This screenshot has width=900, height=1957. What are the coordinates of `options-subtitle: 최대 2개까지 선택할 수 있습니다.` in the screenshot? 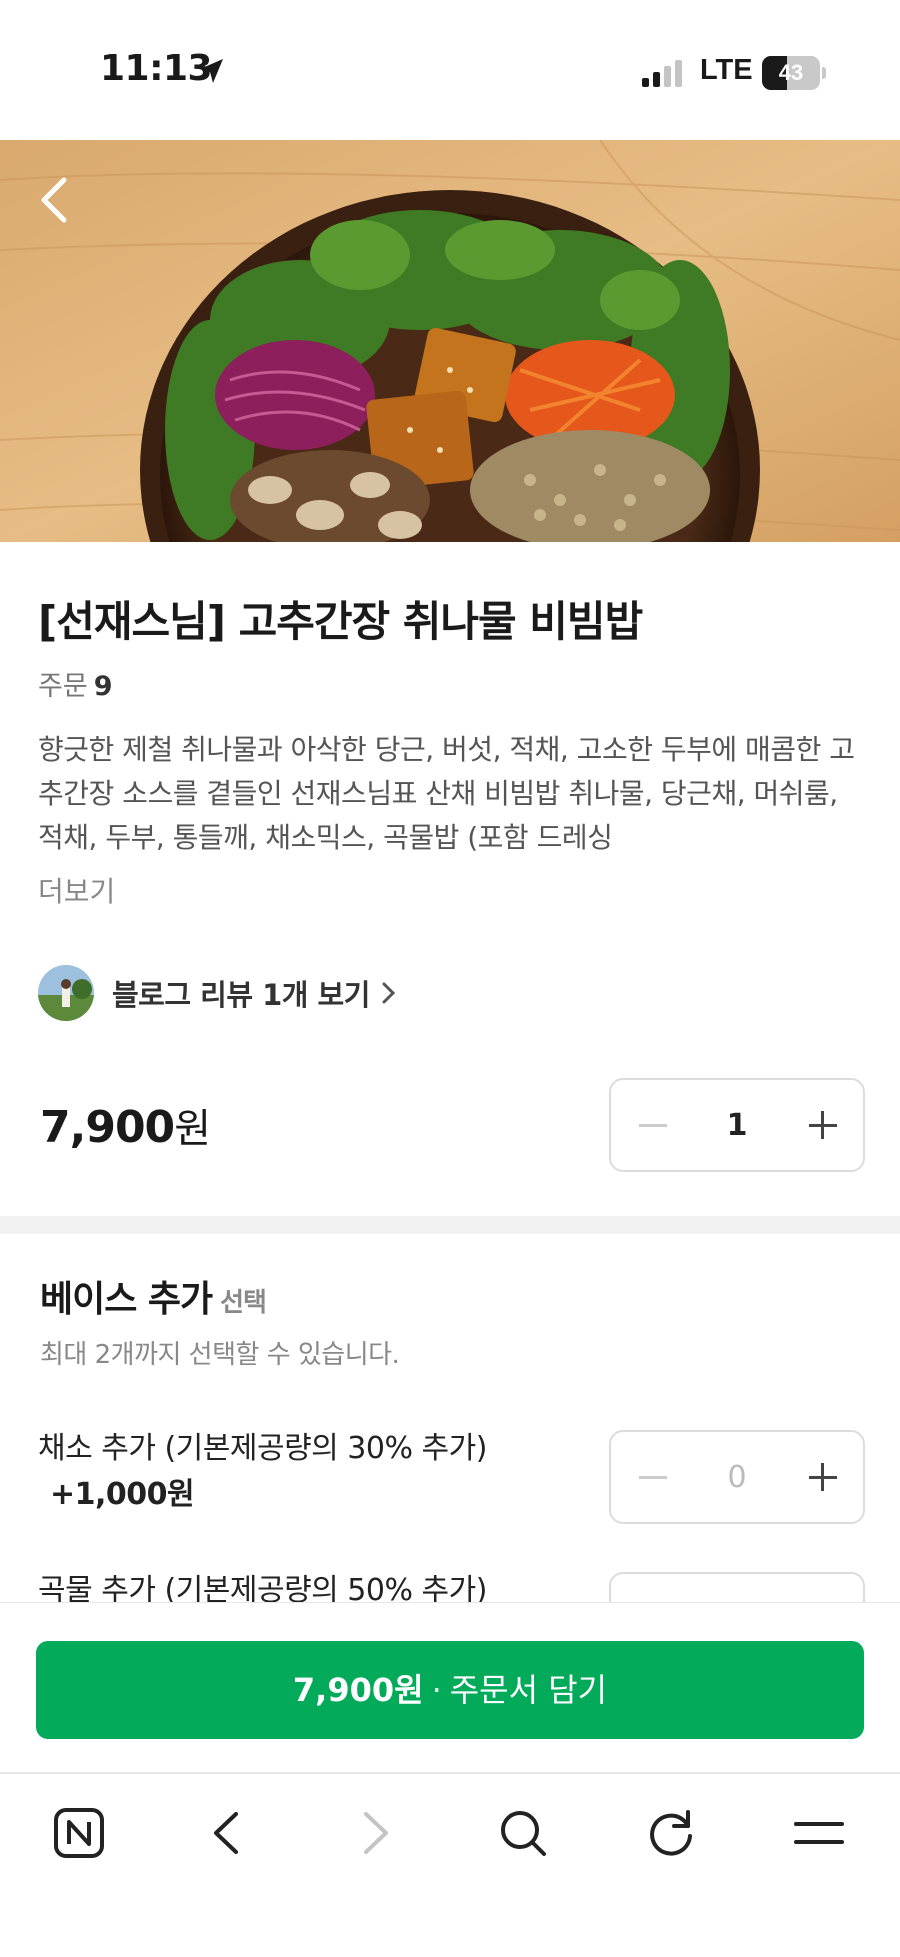 It's located at (220, 1355).